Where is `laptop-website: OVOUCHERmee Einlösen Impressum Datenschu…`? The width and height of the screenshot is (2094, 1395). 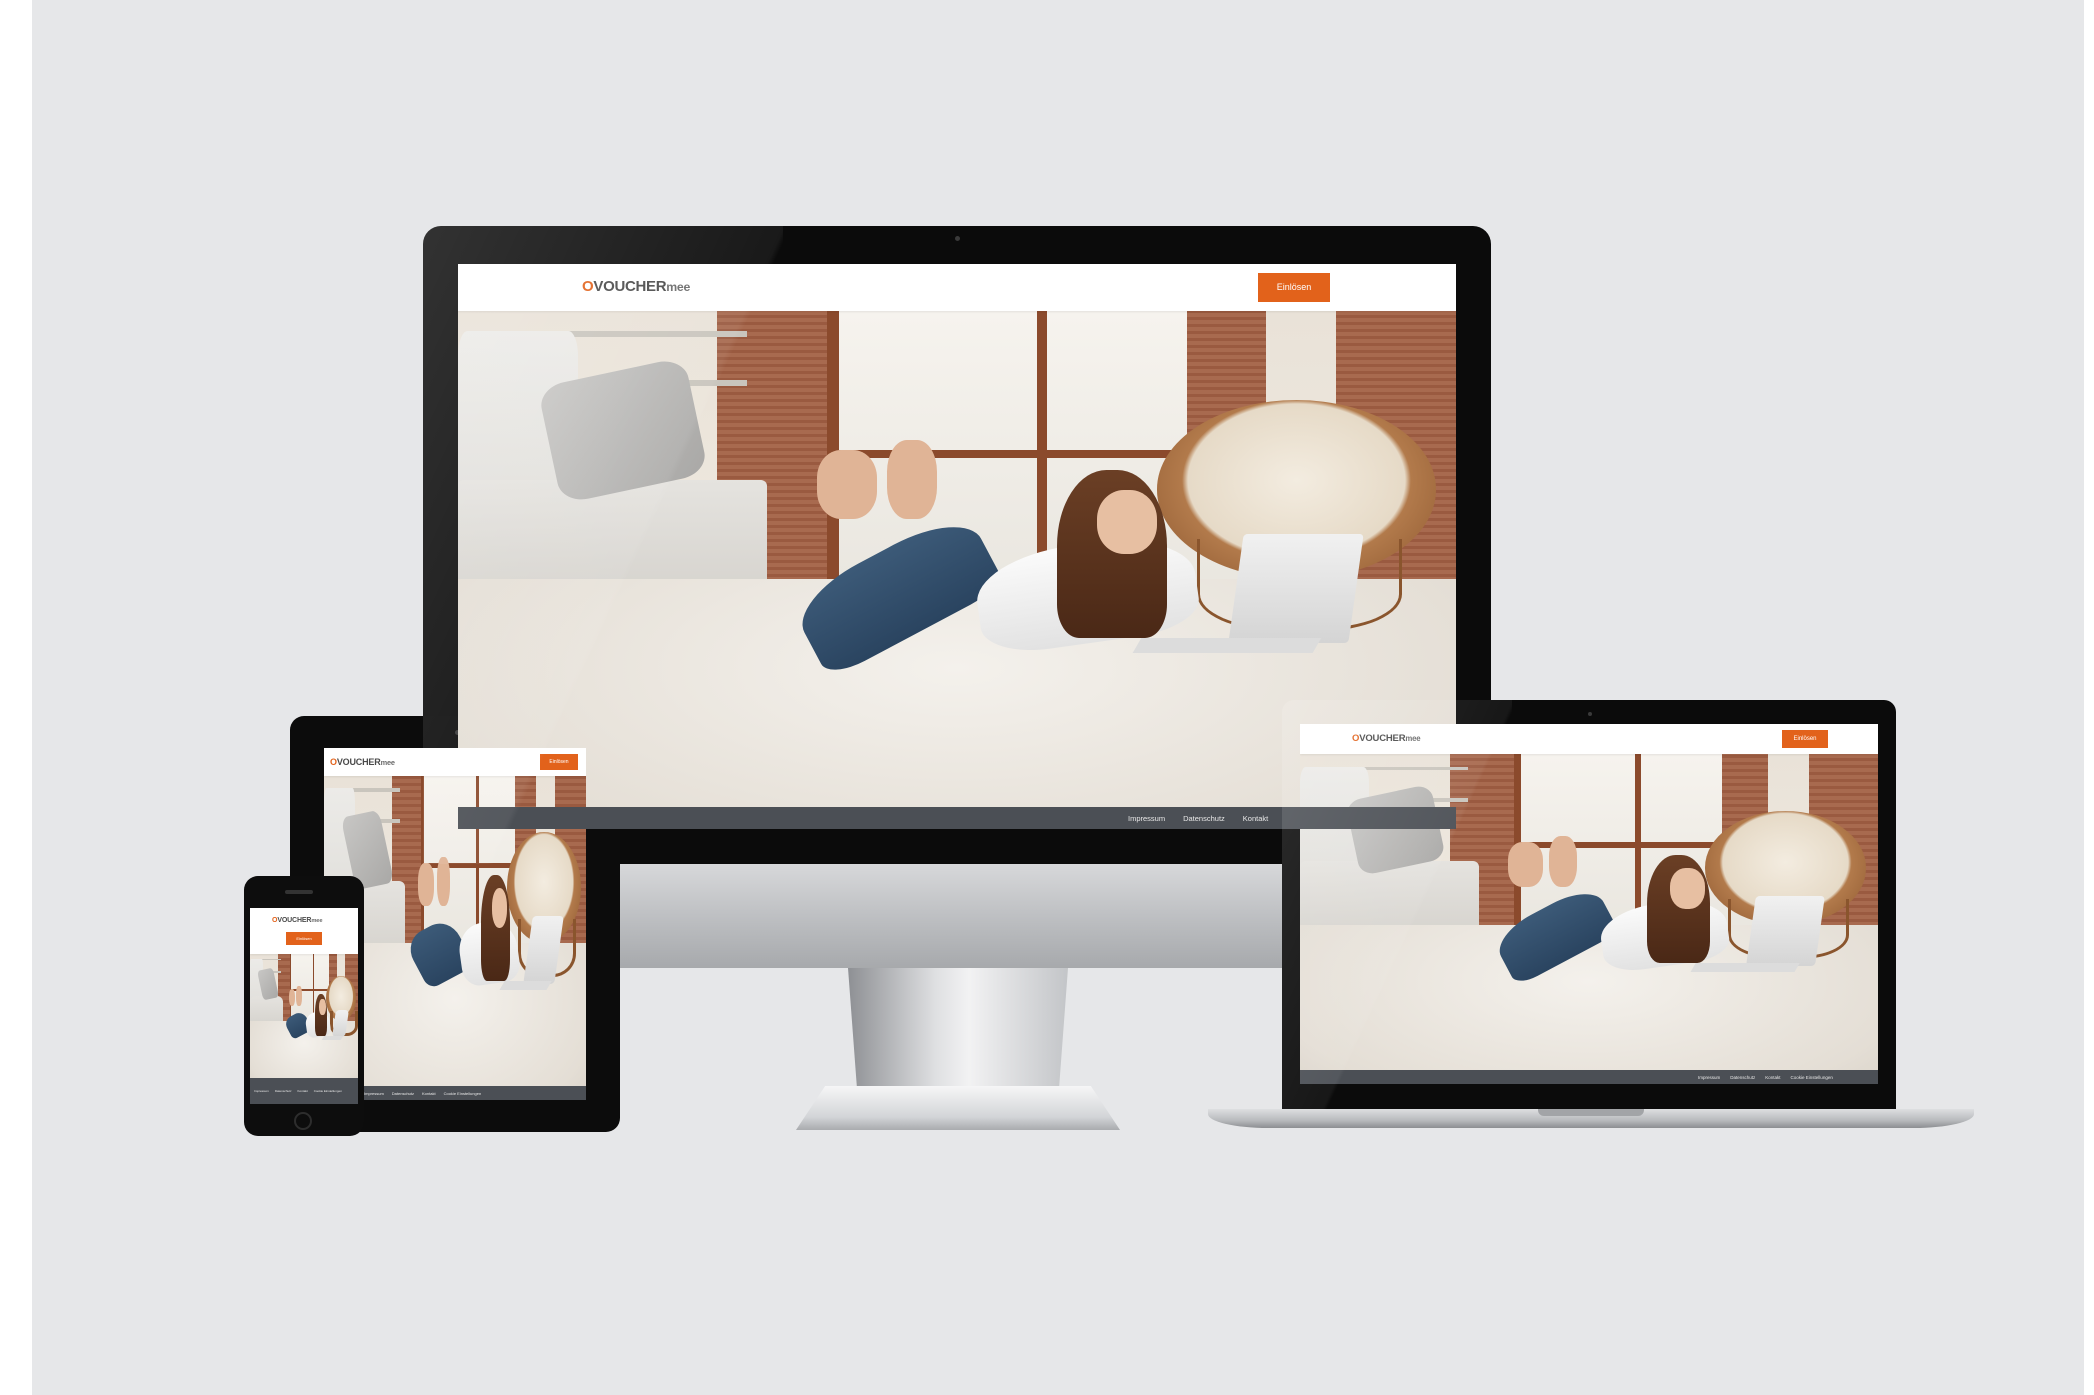 laptop-website: OVOUCHERmee Einlösen Impressum Datenschu… is located at coordinates (1589, 904).